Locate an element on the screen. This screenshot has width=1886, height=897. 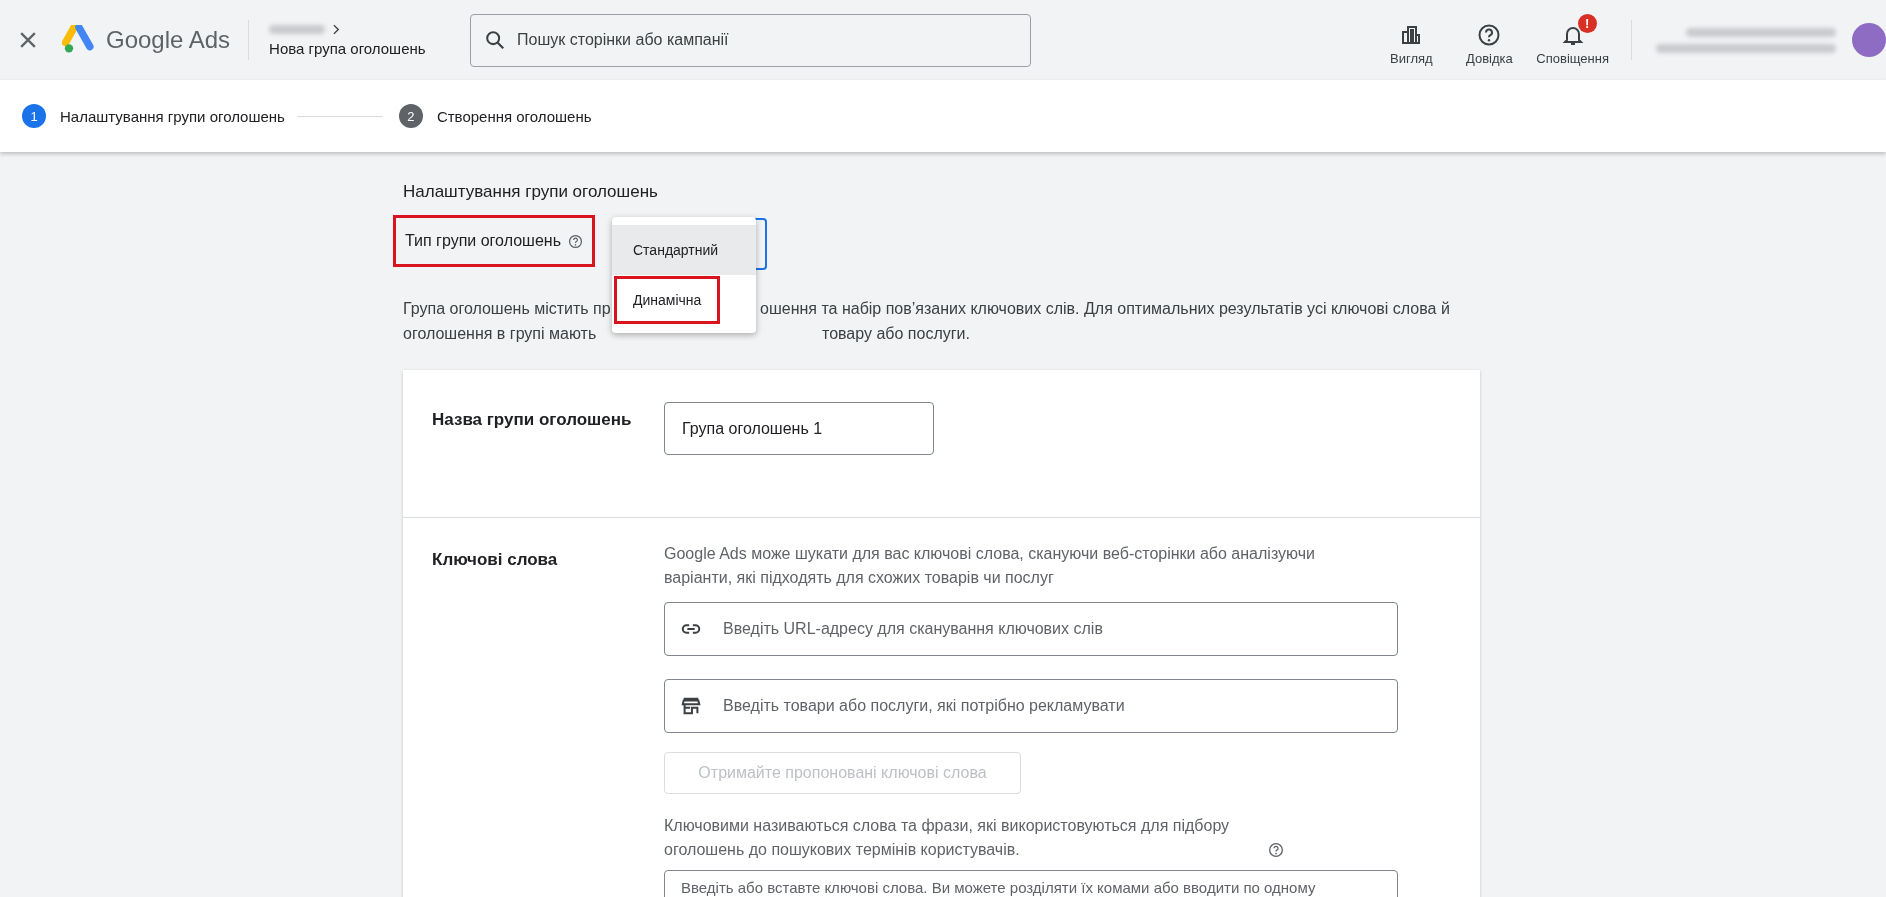
option-label: Стандартний is located at coordinates (676, 250).